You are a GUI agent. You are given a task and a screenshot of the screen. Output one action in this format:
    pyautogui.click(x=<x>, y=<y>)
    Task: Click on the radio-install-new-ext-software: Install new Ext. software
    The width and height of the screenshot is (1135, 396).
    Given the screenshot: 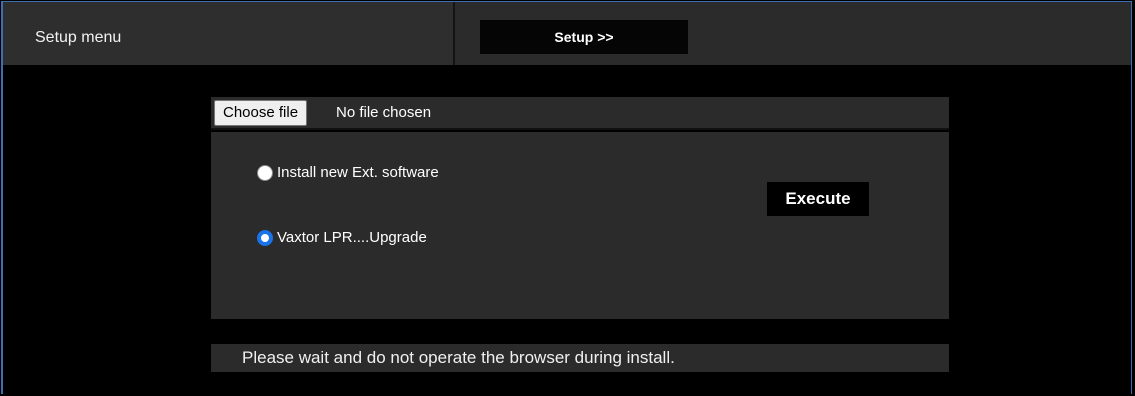 What is the action you would take?
    pyautogui.click(x=348, y=172)
    